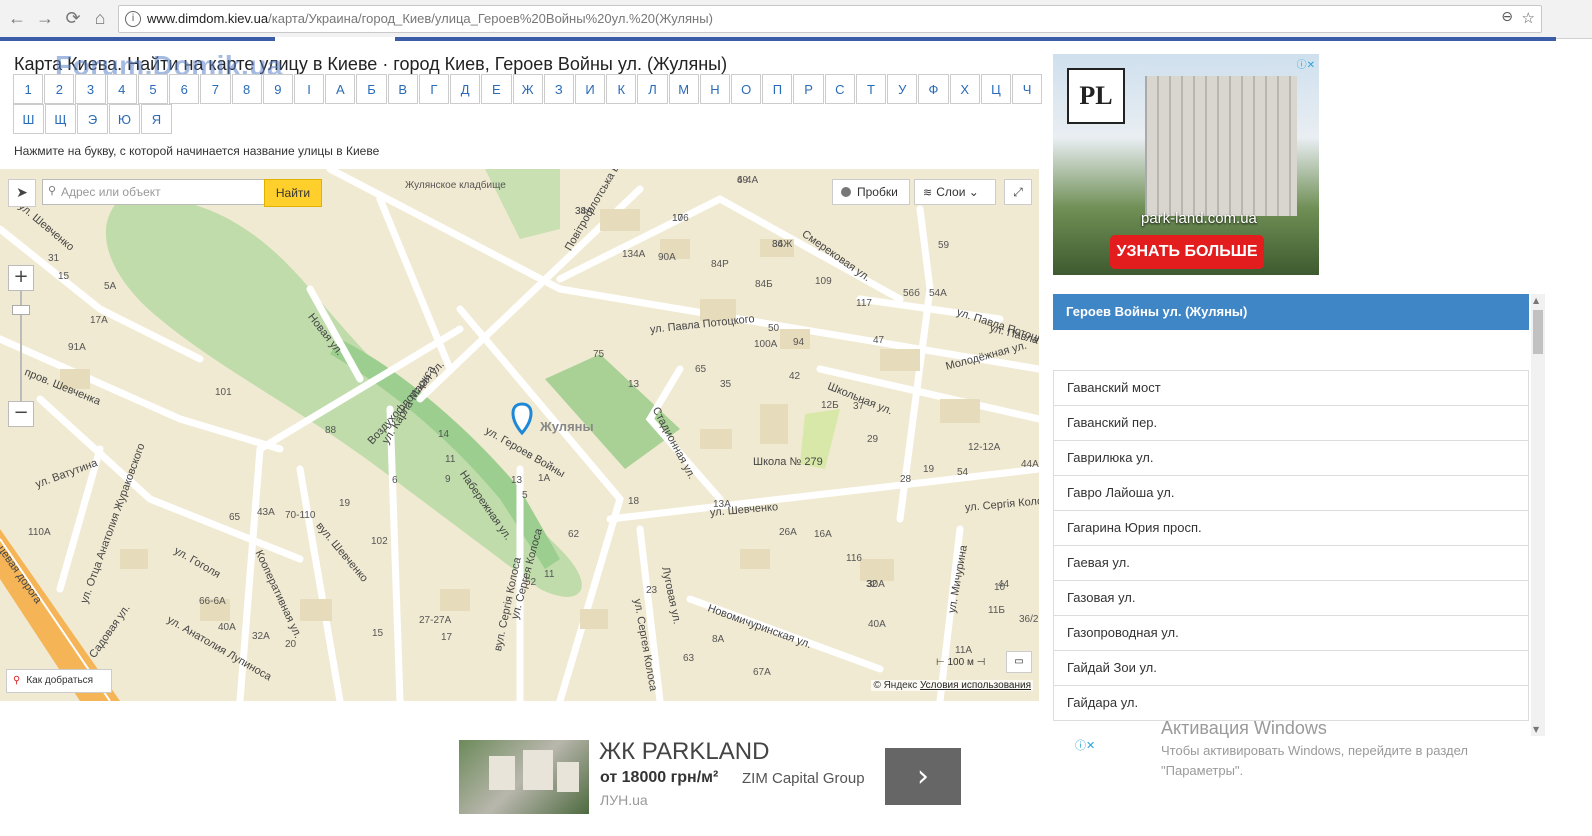 The image size is (1592, 836). What do you see at coordinates (45, 18) in the screenshot?
I see `forward-icon: →` at bounding box center [45, 18].